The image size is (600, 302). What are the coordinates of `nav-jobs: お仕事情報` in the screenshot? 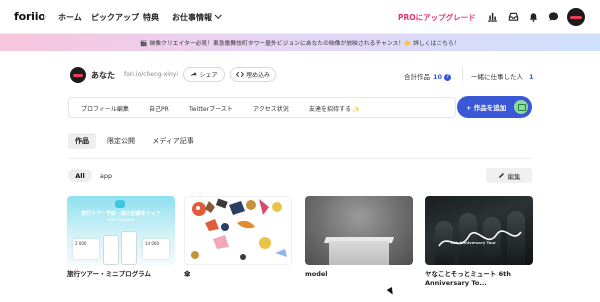 It's located at (197, 17).